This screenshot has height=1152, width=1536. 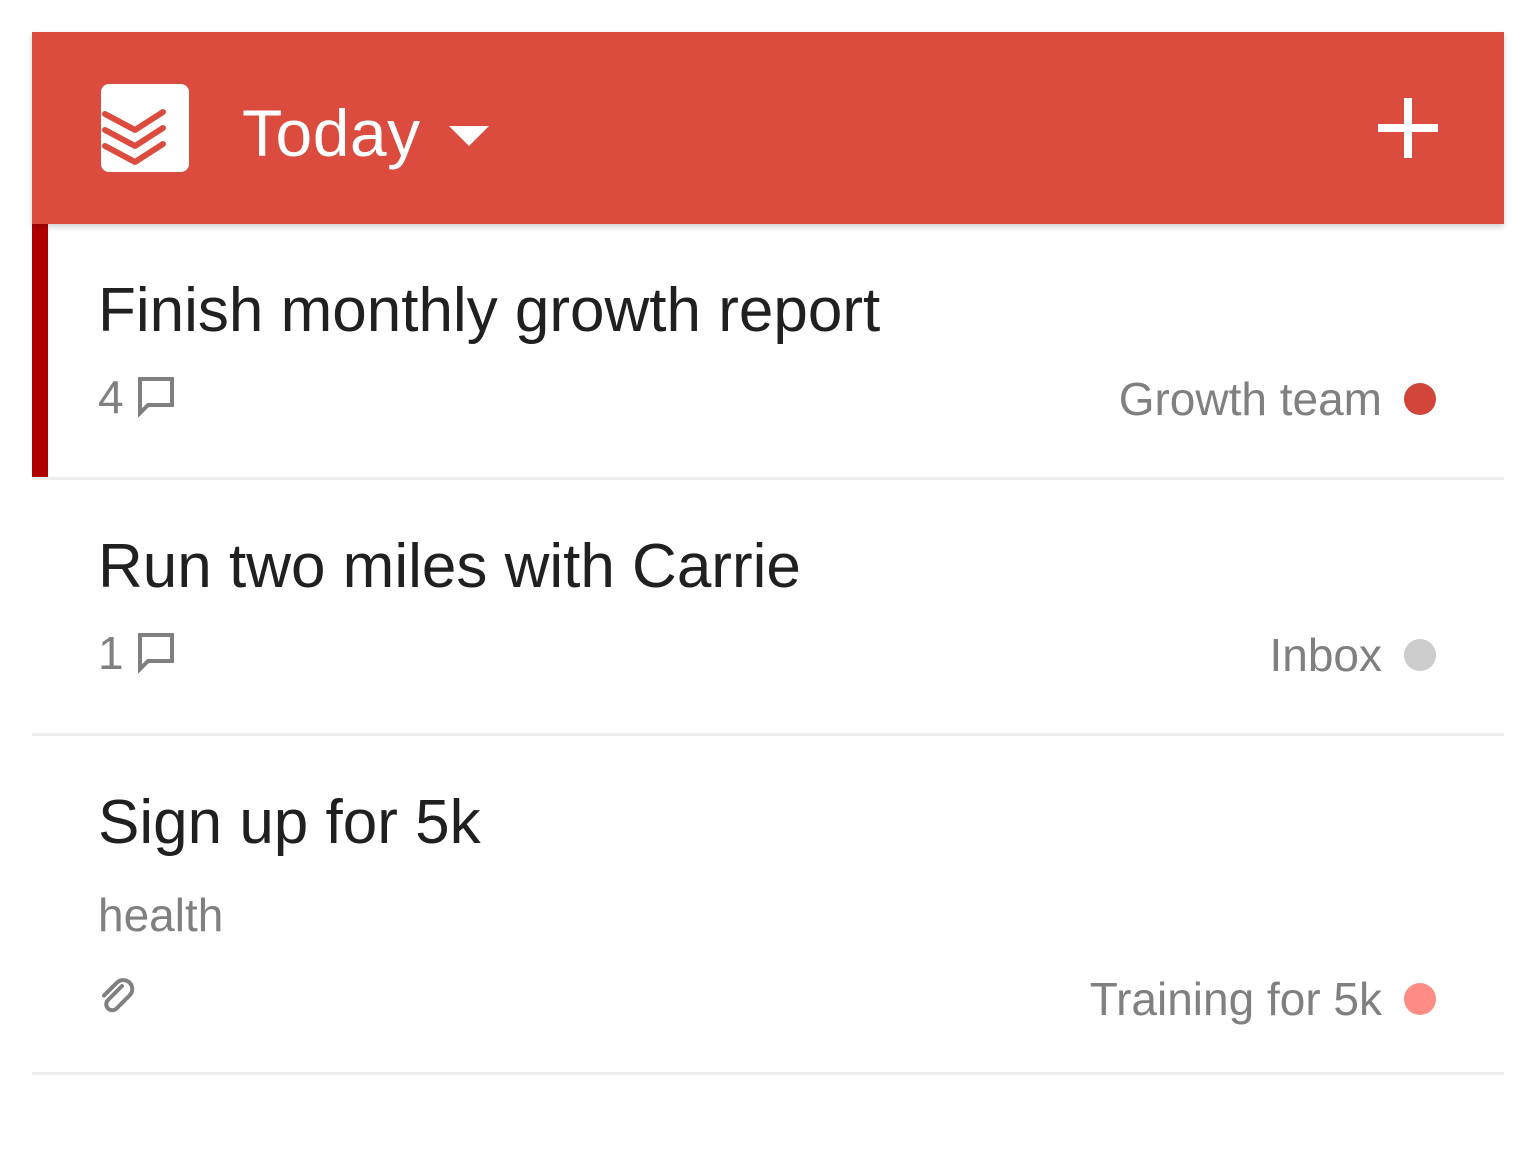 I want to click on todoist-logo-icon, so click(x=145, y=128).